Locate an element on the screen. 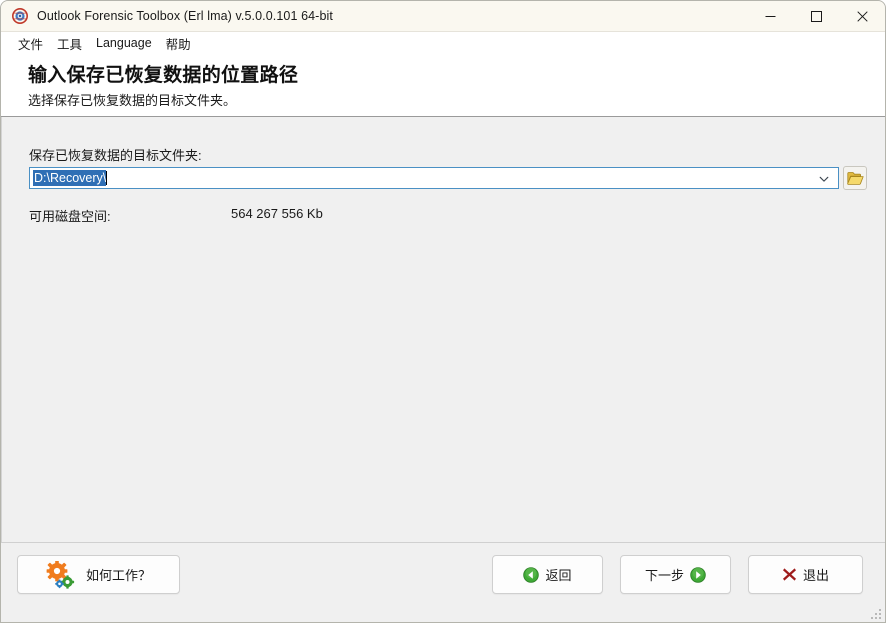  back-label: 返回 is located at coordinates (558, 575).